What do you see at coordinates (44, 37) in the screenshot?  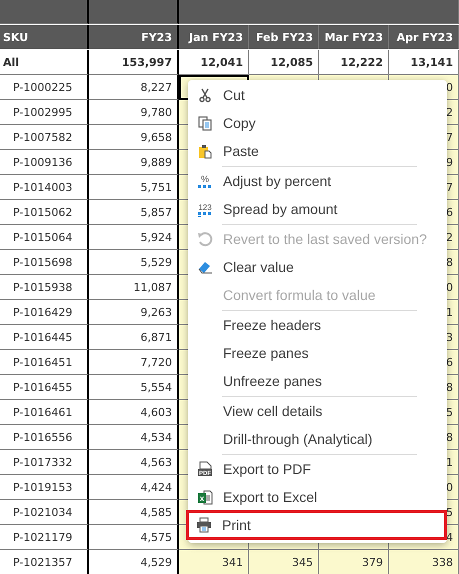 I see `column-header: SKU` at bounding box center [44, 37].